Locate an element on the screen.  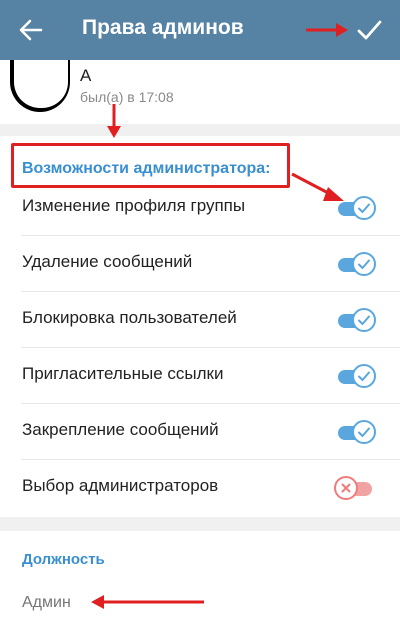
page-title: Права админов is located at coordinates (163, 27).